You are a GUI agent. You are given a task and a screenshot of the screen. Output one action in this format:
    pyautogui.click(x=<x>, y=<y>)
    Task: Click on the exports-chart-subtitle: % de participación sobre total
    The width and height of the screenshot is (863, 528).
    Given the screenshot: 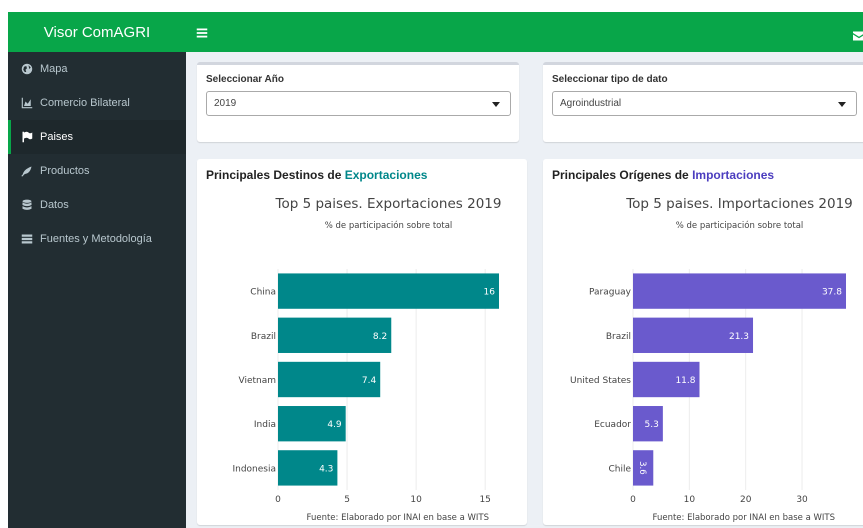 What is the action you would take?
    pyautogui.click(x=389, y=225)
    